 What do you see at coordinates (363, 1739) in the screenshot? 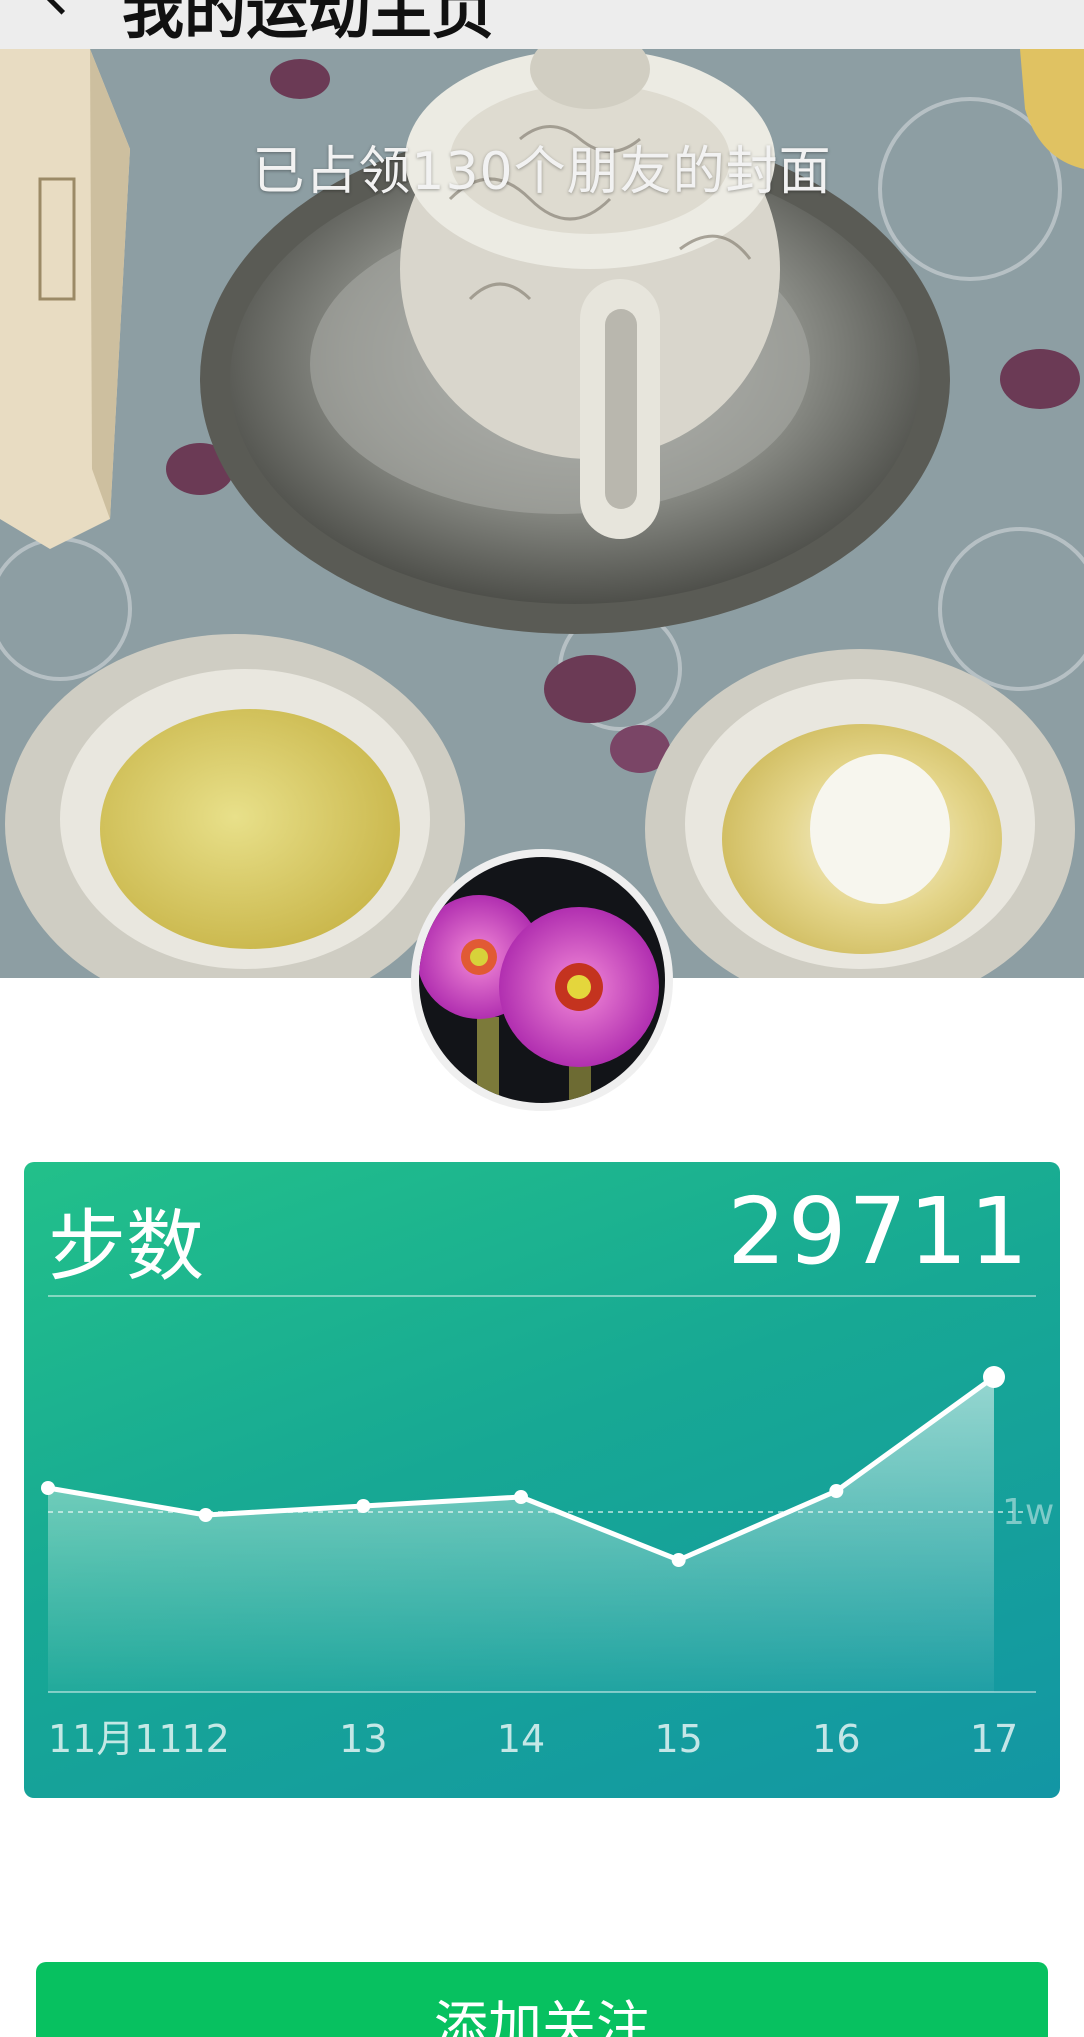
I see `x-tick-label: 13` at bounding box center [363, 1739].